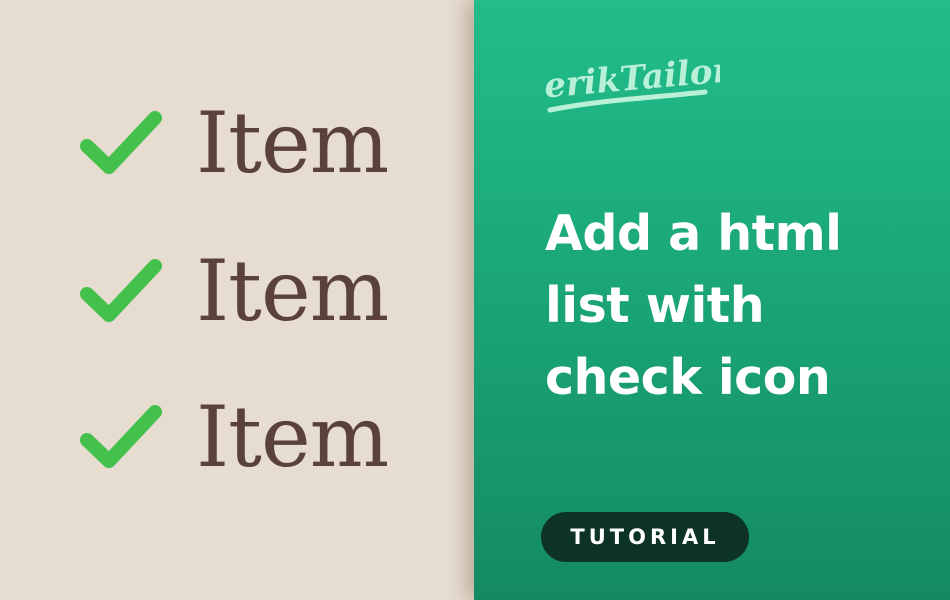 The height and width of the screenshot is (600, 950). I want to click on badge-label: TUTORIAL, so click(645, 537).